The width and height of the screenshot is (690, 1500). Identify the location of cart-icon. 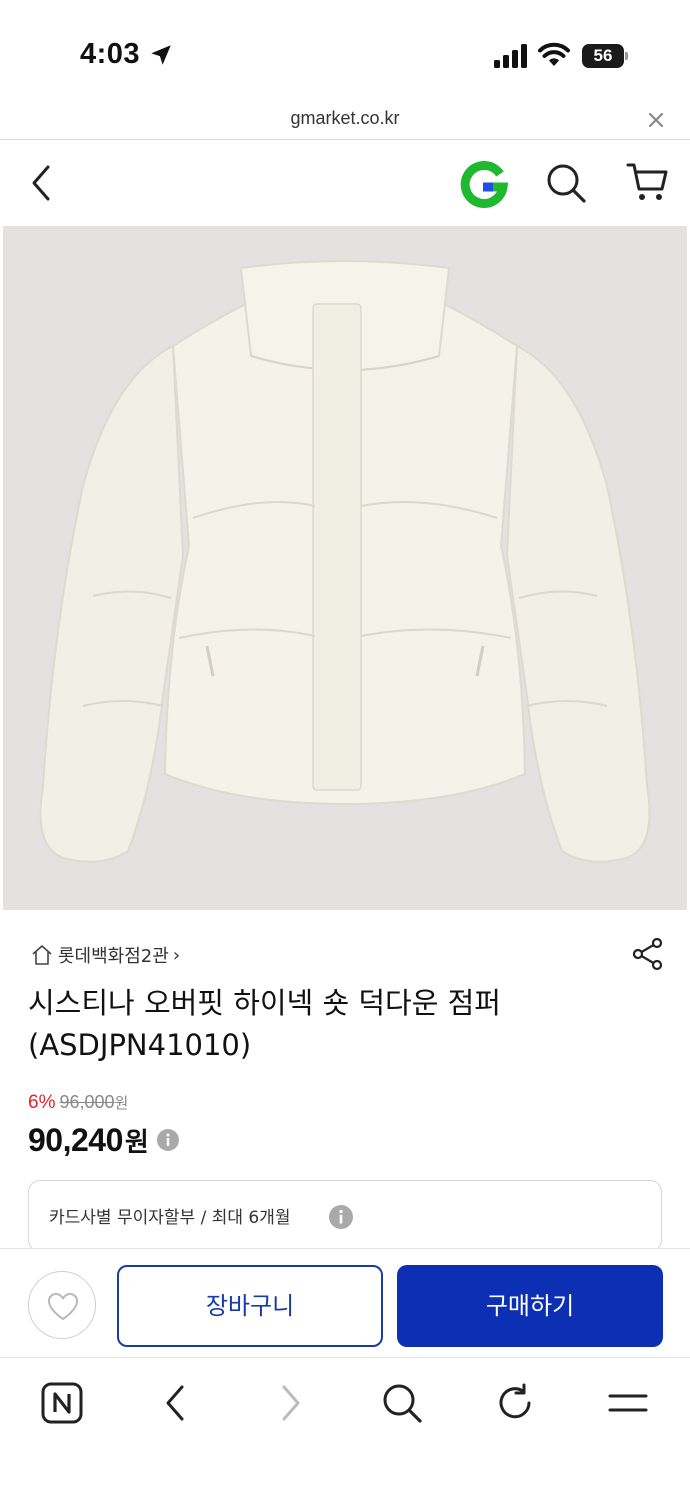
(647, 182).